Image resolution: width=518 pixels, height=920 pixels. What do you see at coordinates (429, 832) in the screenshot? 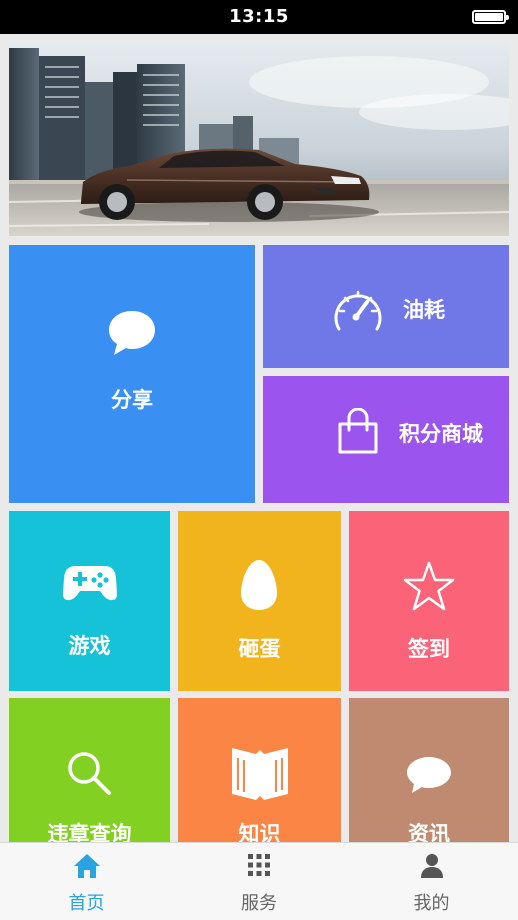
I see `news-label: 资讯` at bounding box center [429, 832].